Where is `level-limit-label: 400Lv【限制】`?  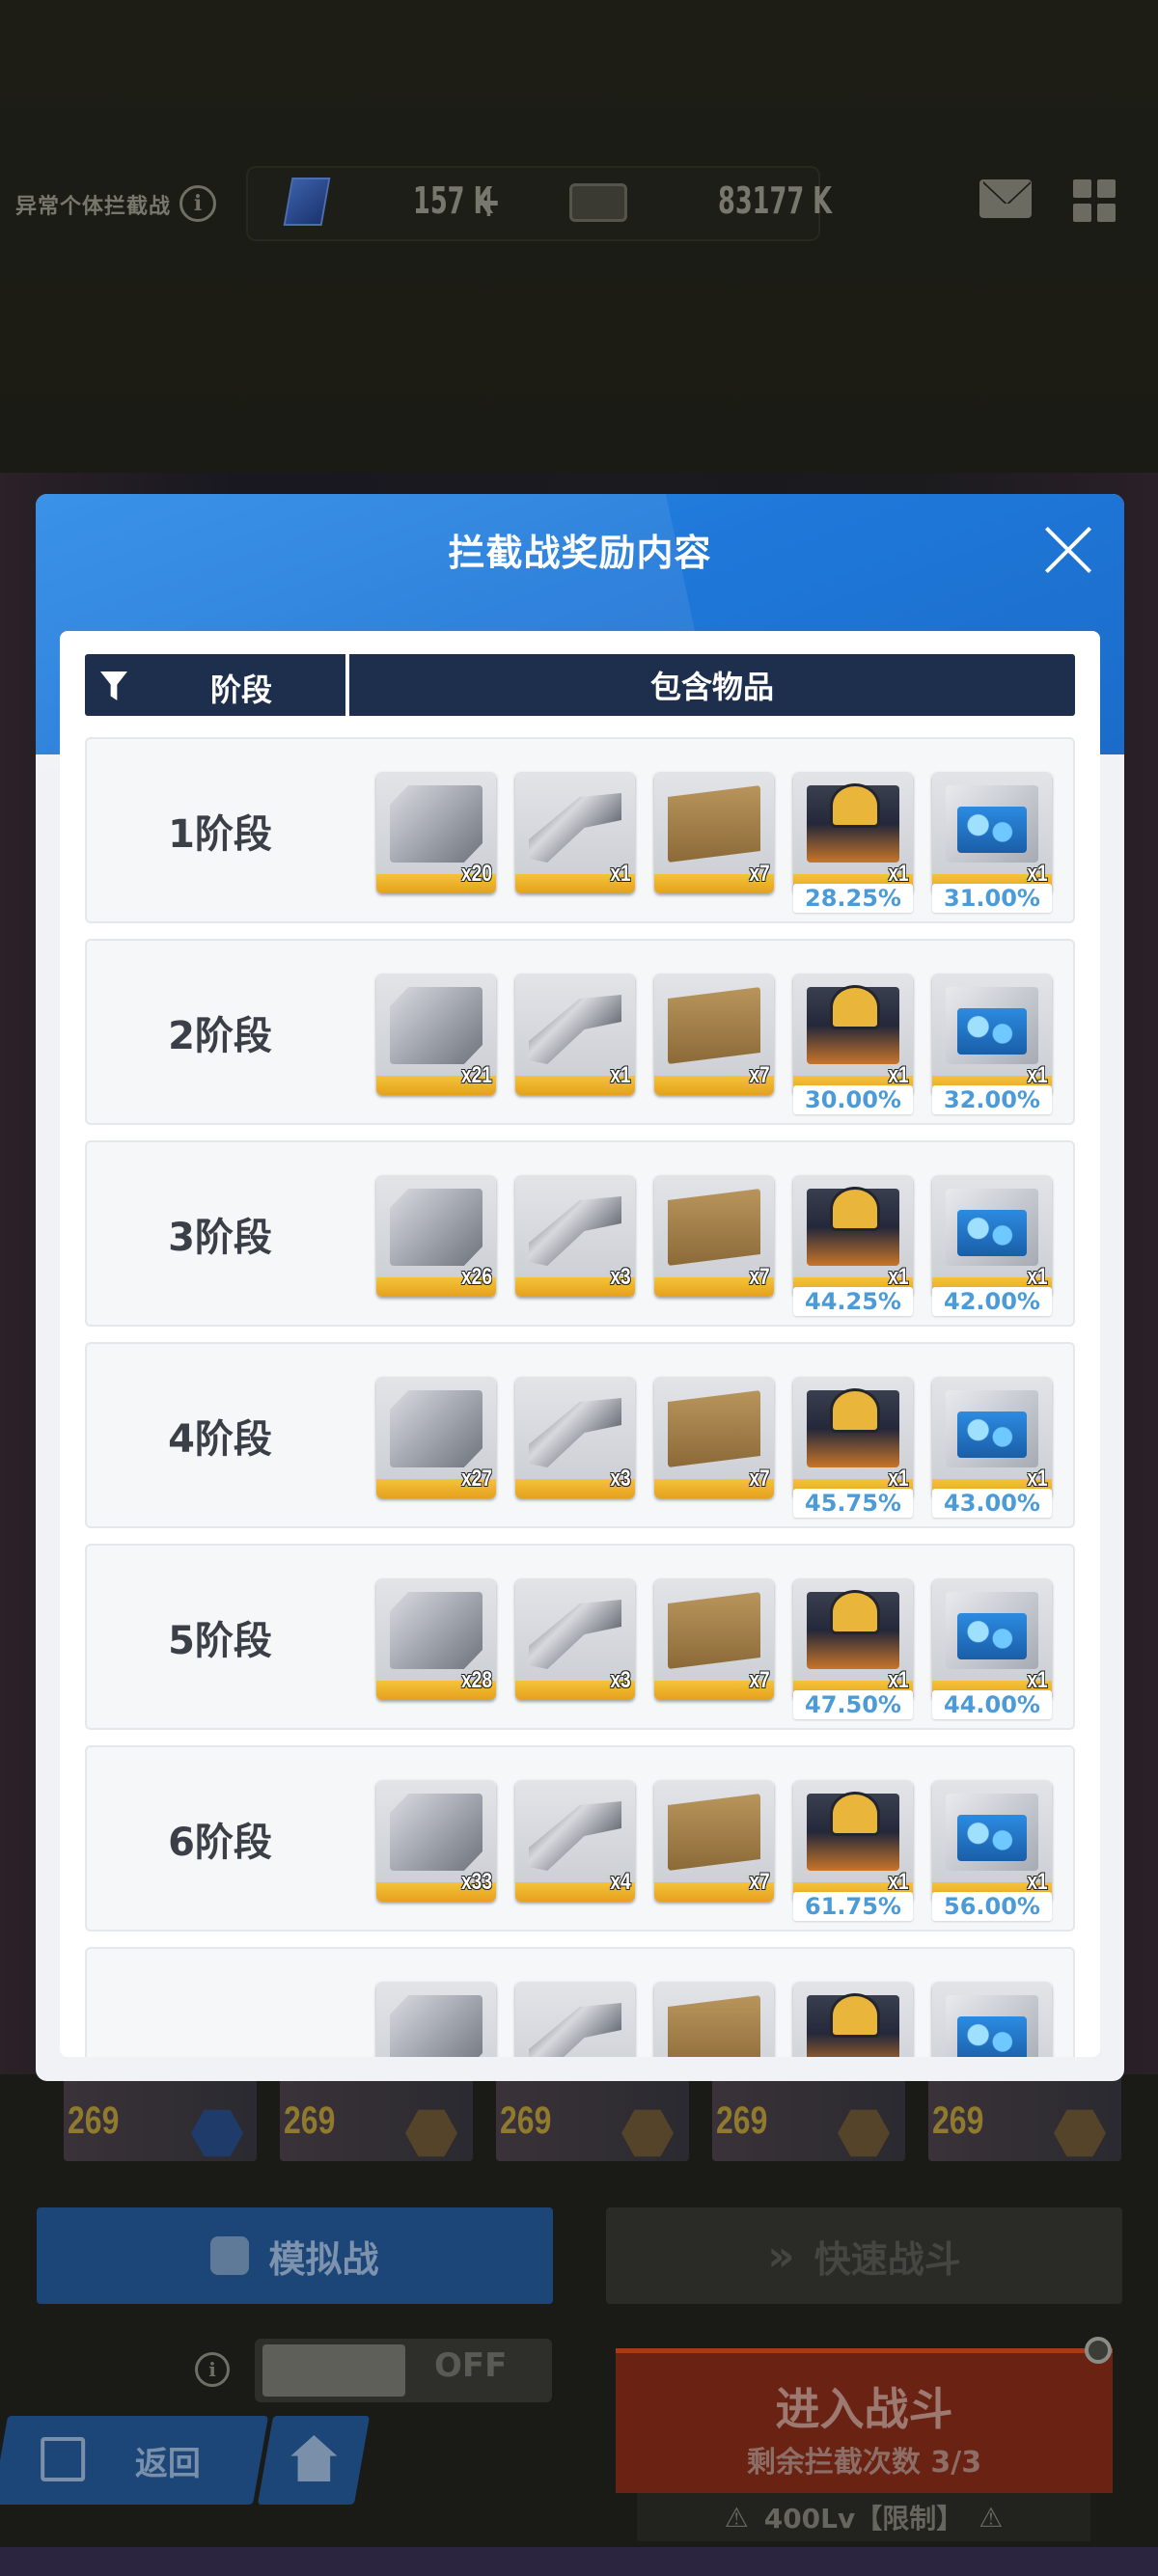
level-limit-label: 400Lv【限制】 is located at coordinates (863, 2519).